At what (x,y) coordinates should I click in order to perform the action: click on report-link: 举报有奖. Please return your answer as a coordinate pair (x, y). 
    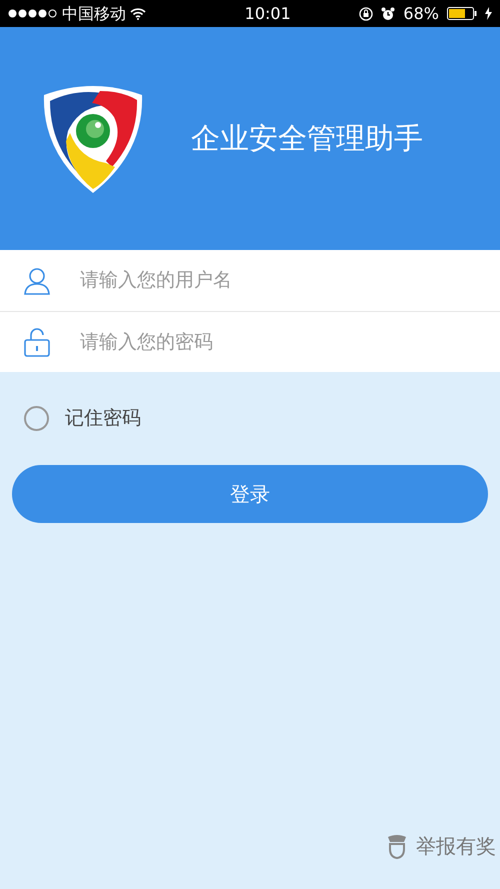
    Looking at the image, I should click on (456, 846).